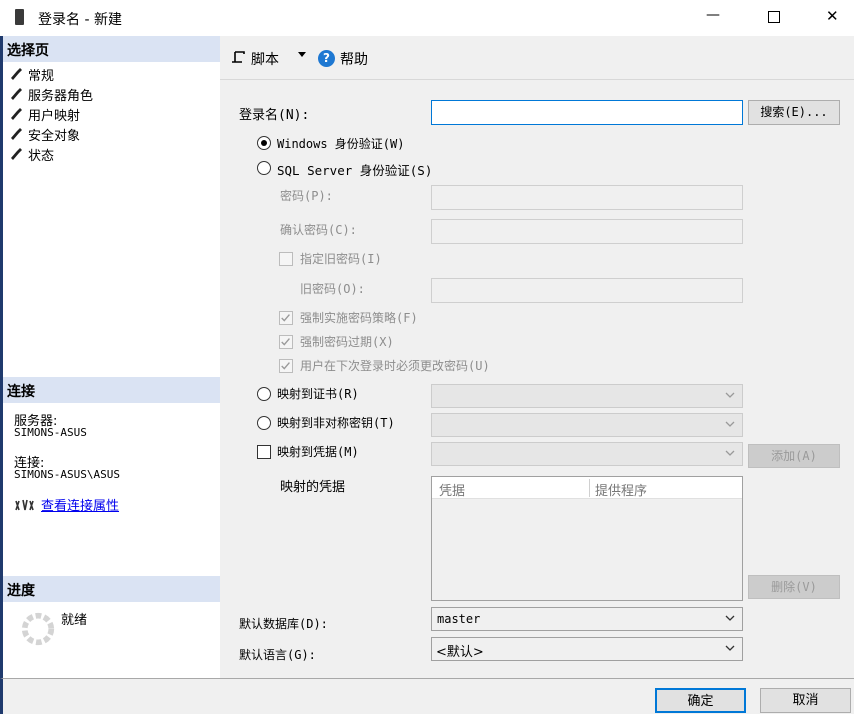 Image resolution: width=854 pixels, height=714 pixels. I want to click on asym-key-select, so click(587, 425).